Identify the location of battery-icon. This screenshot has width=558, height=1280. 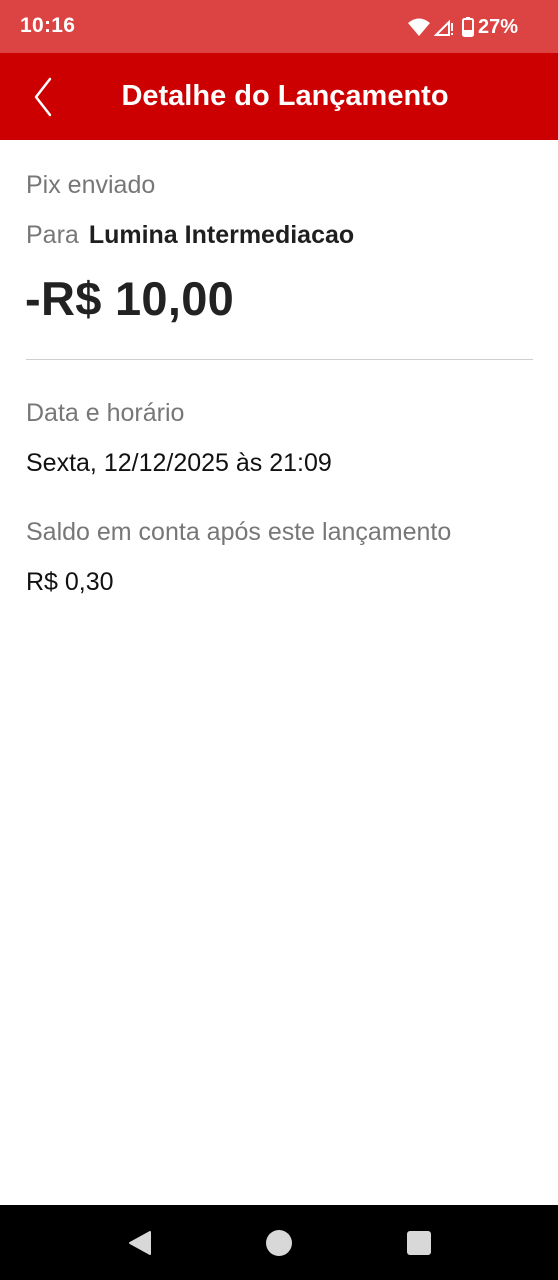
(467, 27).